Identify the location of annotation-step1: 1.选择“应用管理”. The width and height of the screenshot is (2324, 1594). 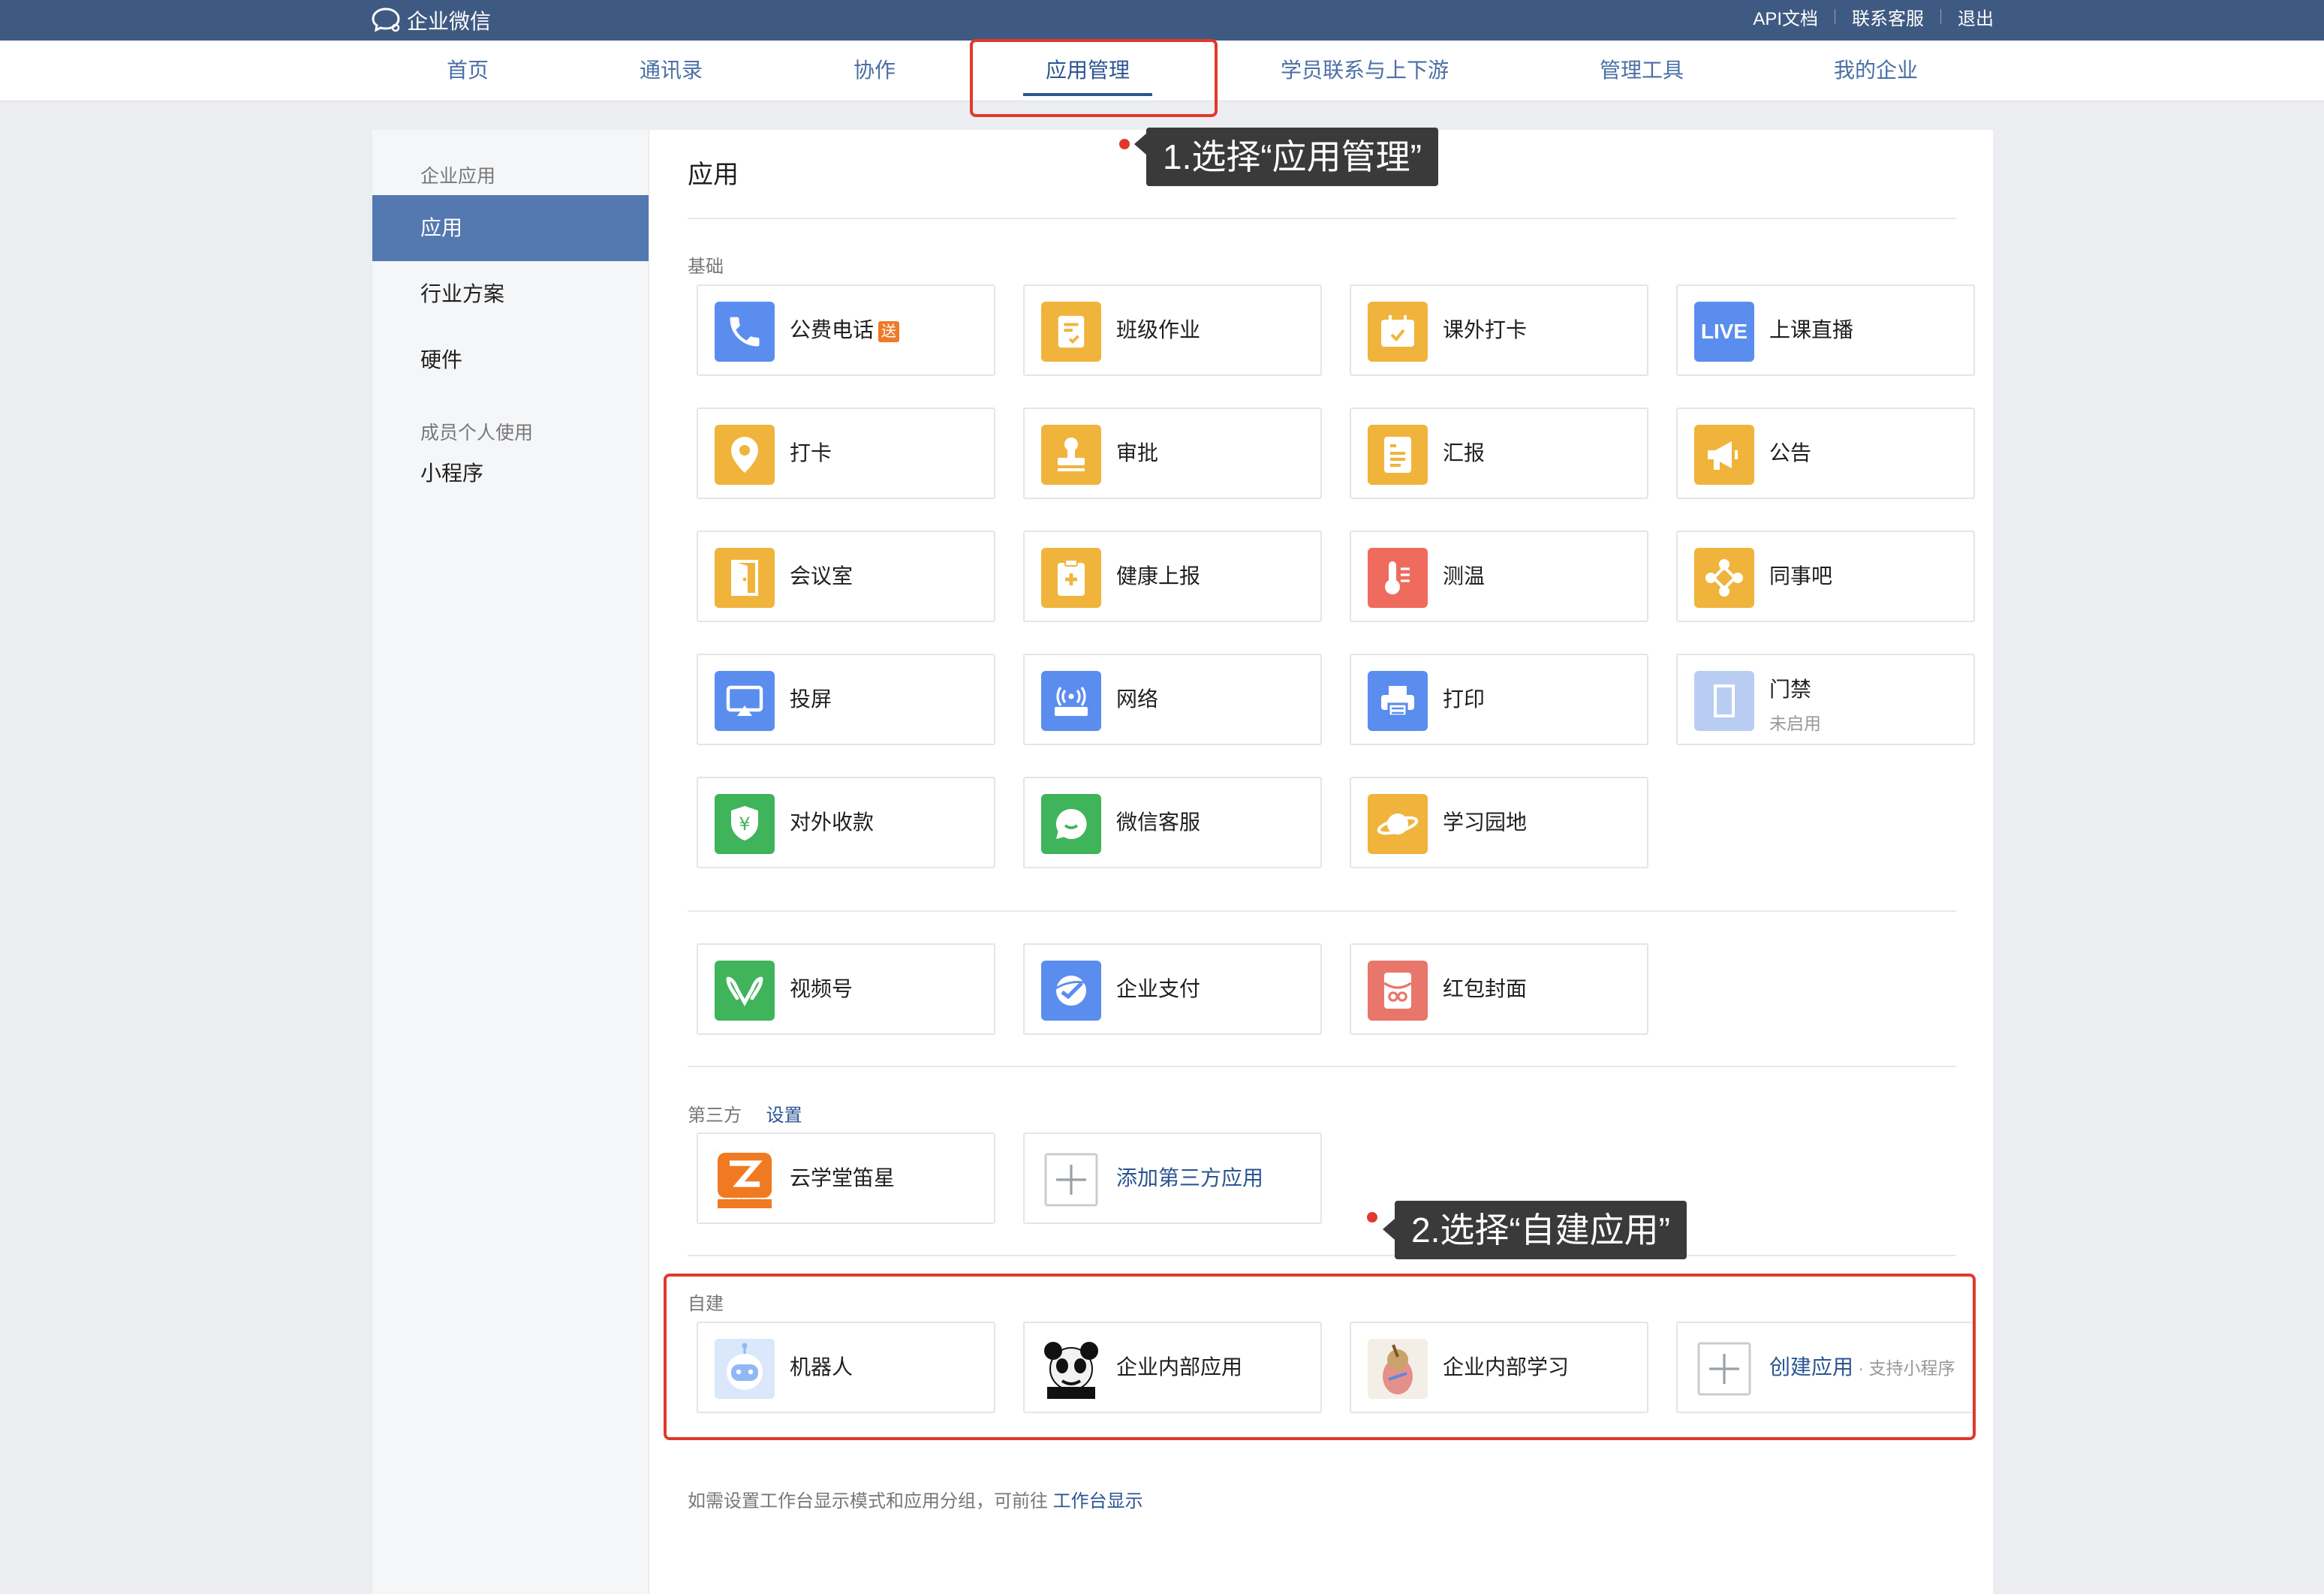
(1292, 157).